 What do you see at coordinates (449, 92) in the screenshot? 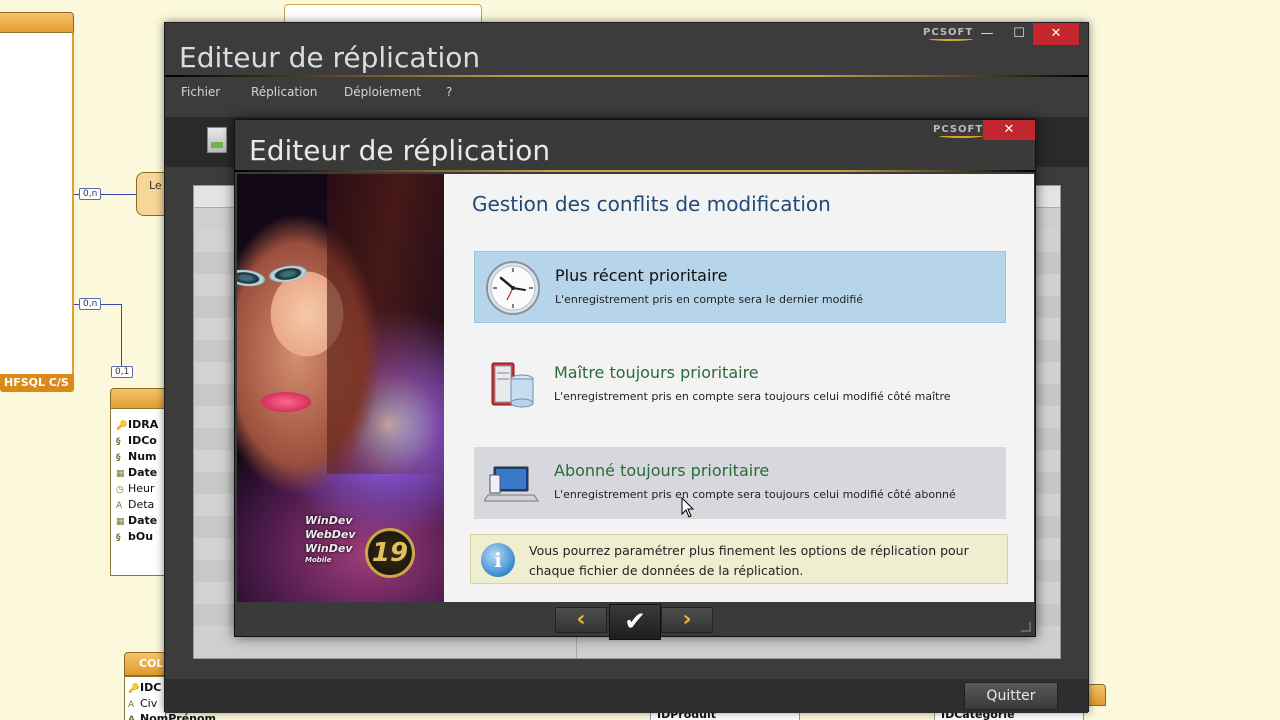
I see `menu-help: ?` at bounding box center [449, 92].